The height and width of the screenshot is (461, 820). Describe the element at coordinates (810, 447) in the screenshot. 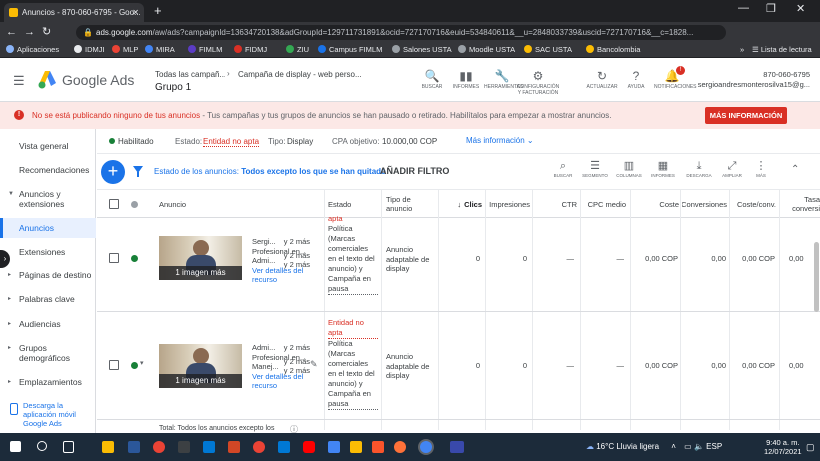

I see `notifications-icon: ▢` at that location.